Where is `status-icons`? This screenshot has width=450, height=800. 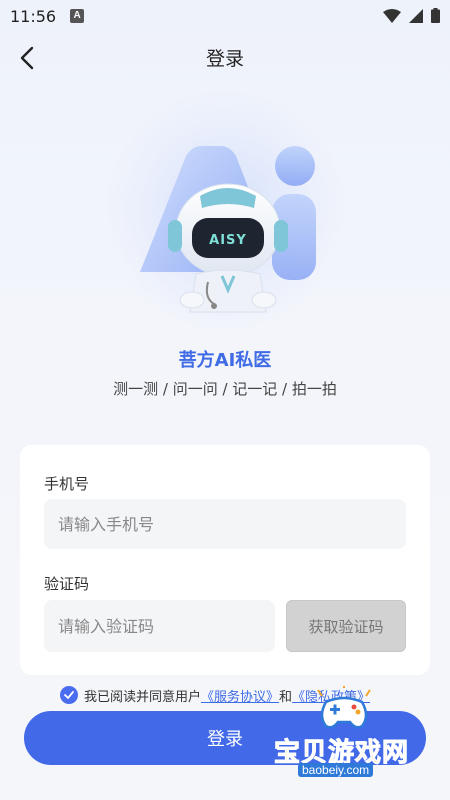 status-icons is located at coordinates (411, 15).